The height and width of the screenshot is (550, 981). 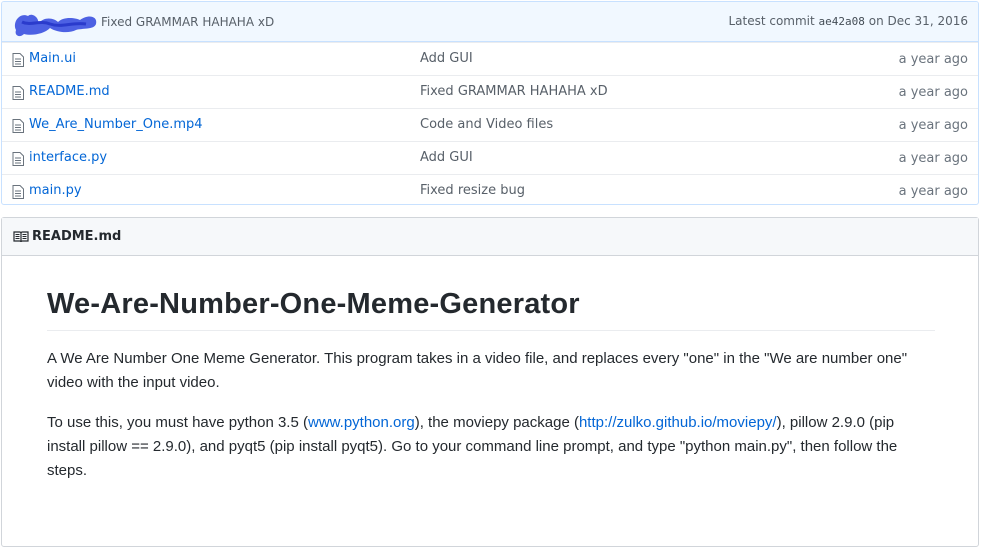 What do you see at coordinates (69, 91) in the screenshot?
I see `file-name-link: README.md` at bounding box center [69, 91].